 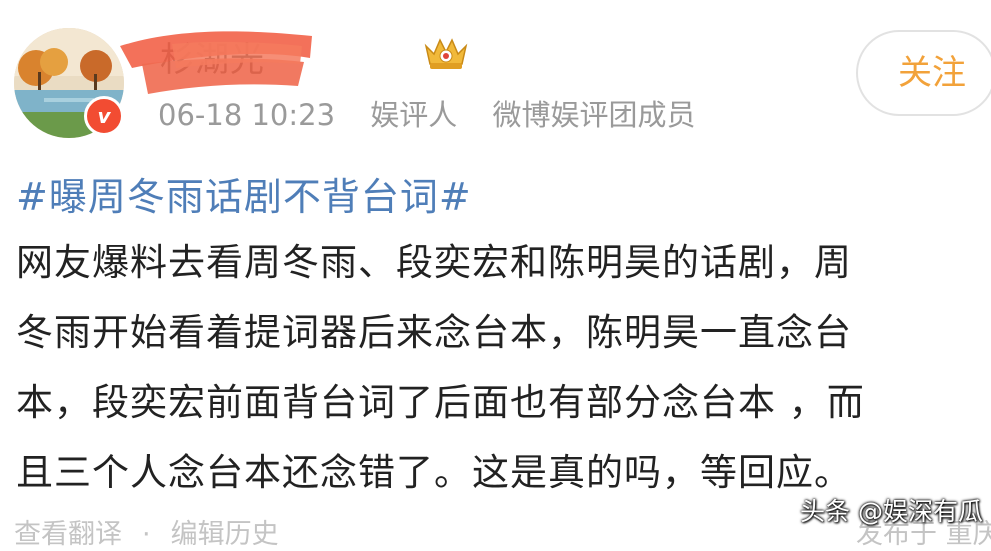 What do you see at coordinates (891, 511) in the screenshot?
I see `source-watermark: 头条 @娱深有瓜` at bounding box center [891, 511].